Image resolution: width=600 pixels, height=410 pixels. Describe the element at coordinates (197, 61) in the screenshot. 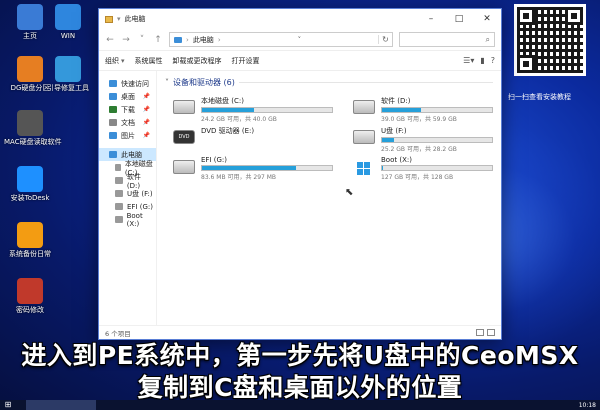

I see `uninstall-button: 卸载或更改程序` at that location.